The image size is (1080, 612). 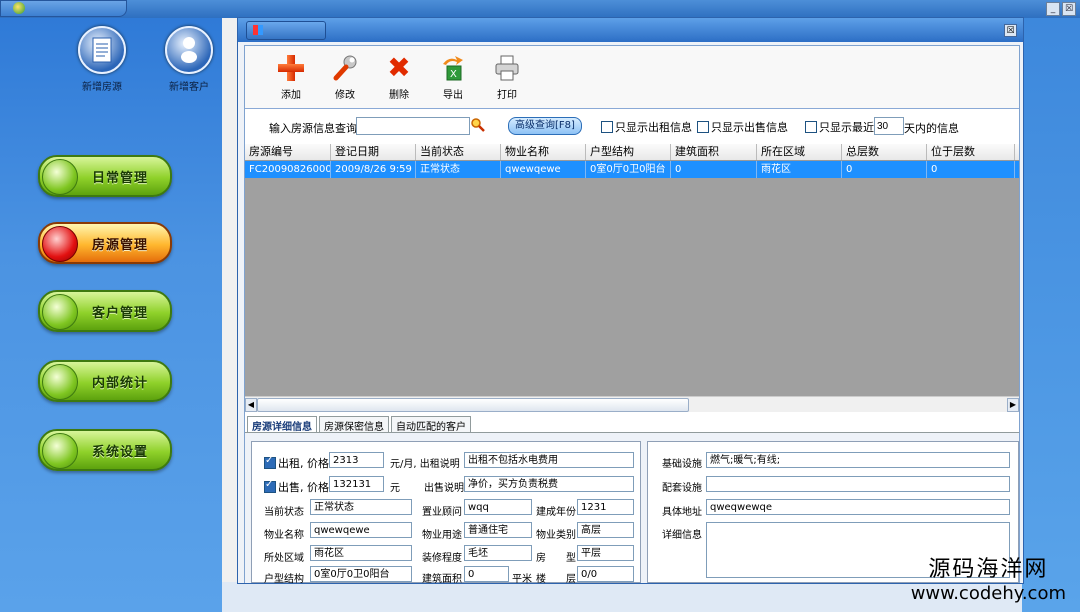 I want to click on column-header: 当前状态, so click(x=458, y=152).